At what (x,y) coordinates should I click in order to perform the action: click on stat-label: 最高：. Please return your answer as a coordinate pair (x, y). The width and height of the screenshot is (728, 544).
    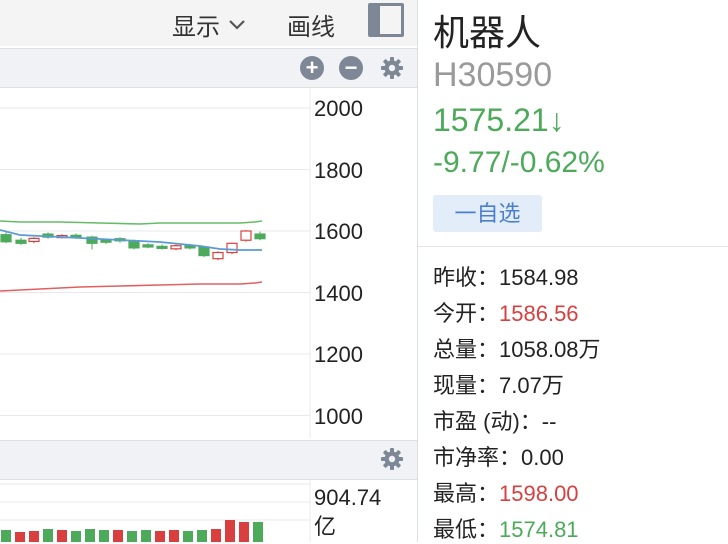
    Looking at the image, I should click on (466, 493).